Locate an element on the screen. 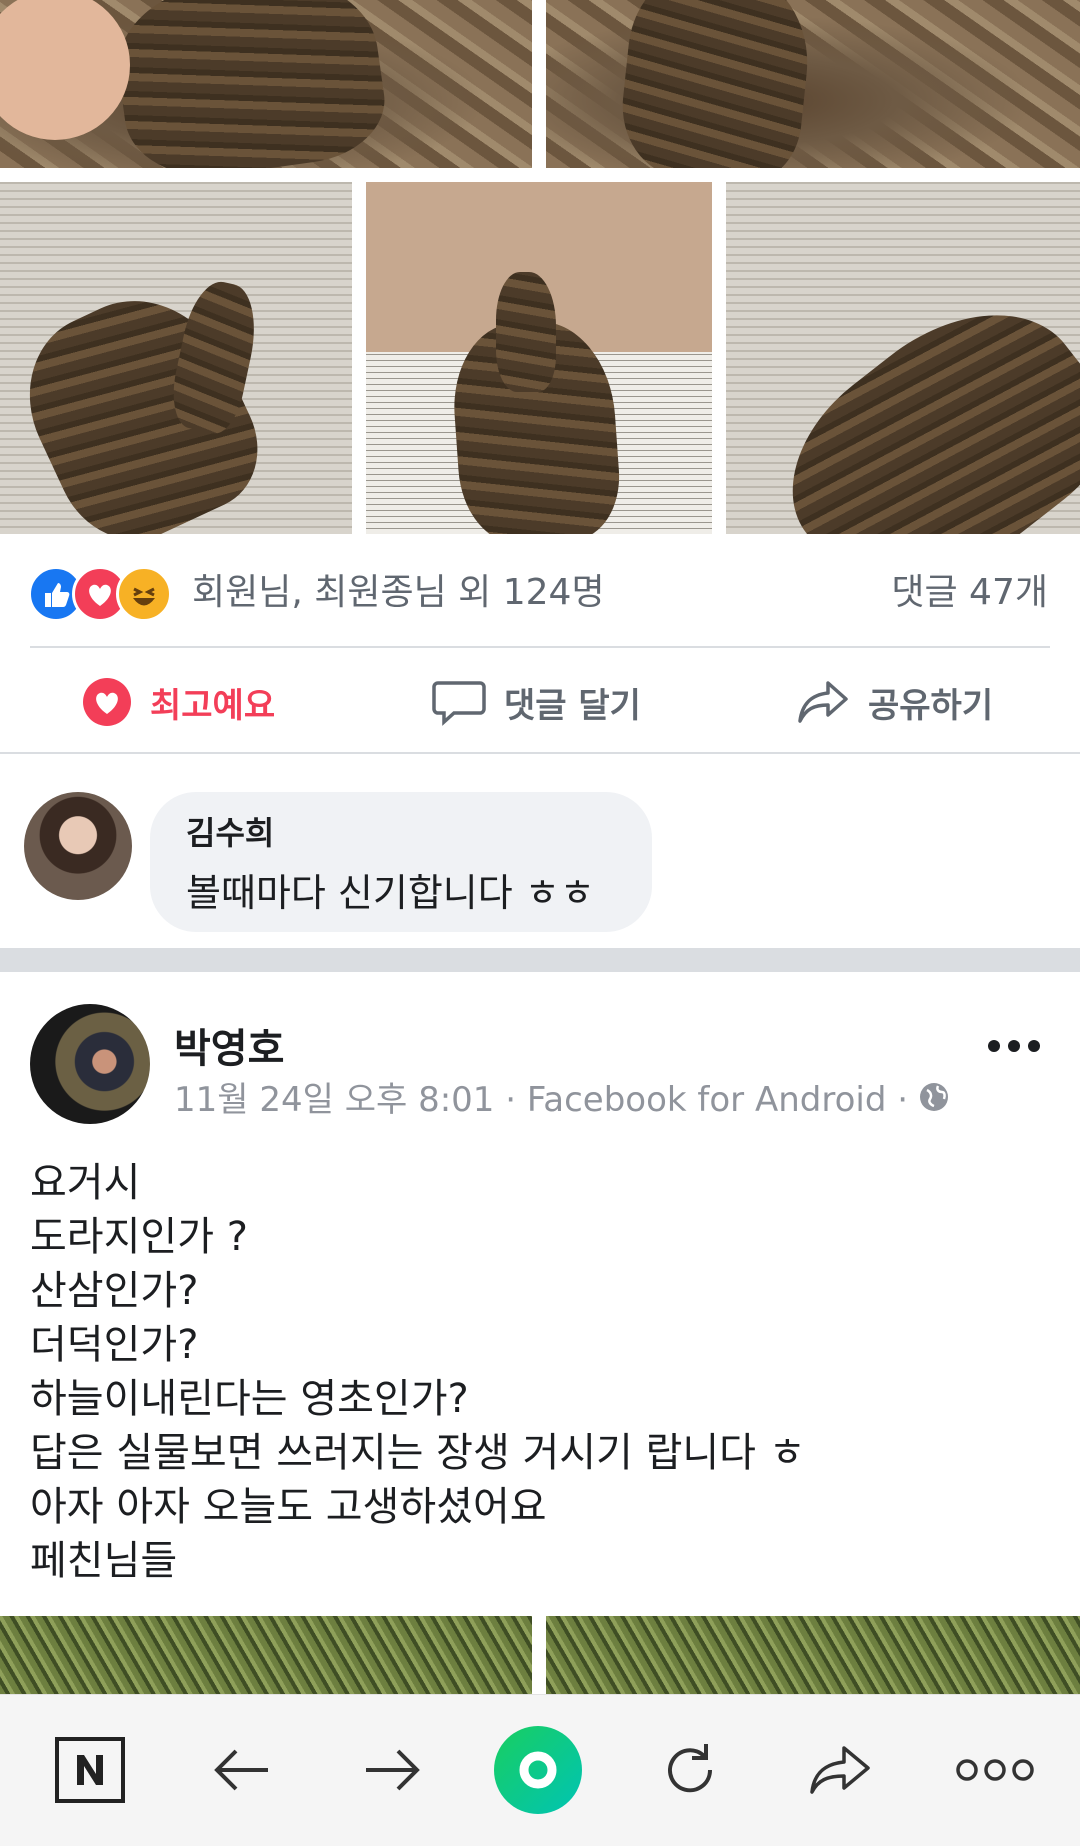  comment-text: 볼때마다 신기합니다 ㅎㅎ is located at coordinates (390, 893).